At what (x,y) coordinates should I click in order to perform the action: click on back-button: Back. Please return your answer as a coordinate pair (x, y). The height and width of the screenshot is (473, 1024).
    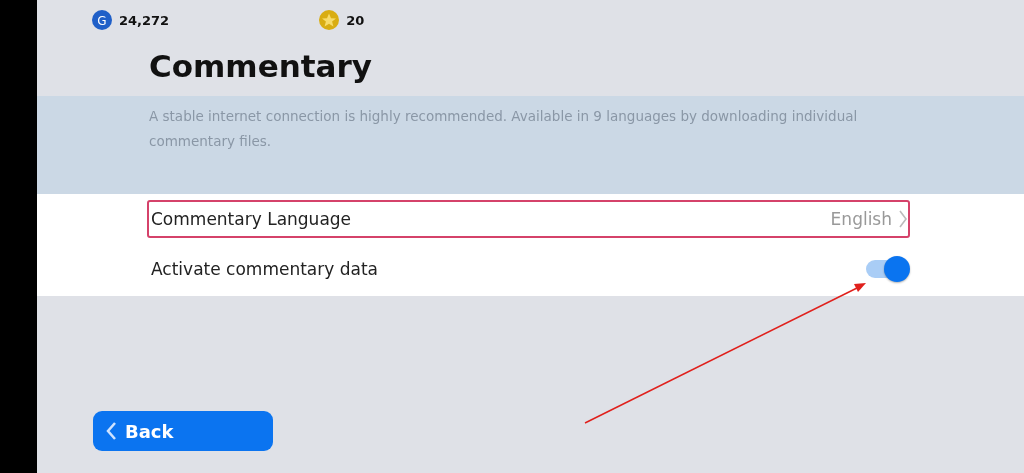
    Looking at the image, I should click on (183, 431).